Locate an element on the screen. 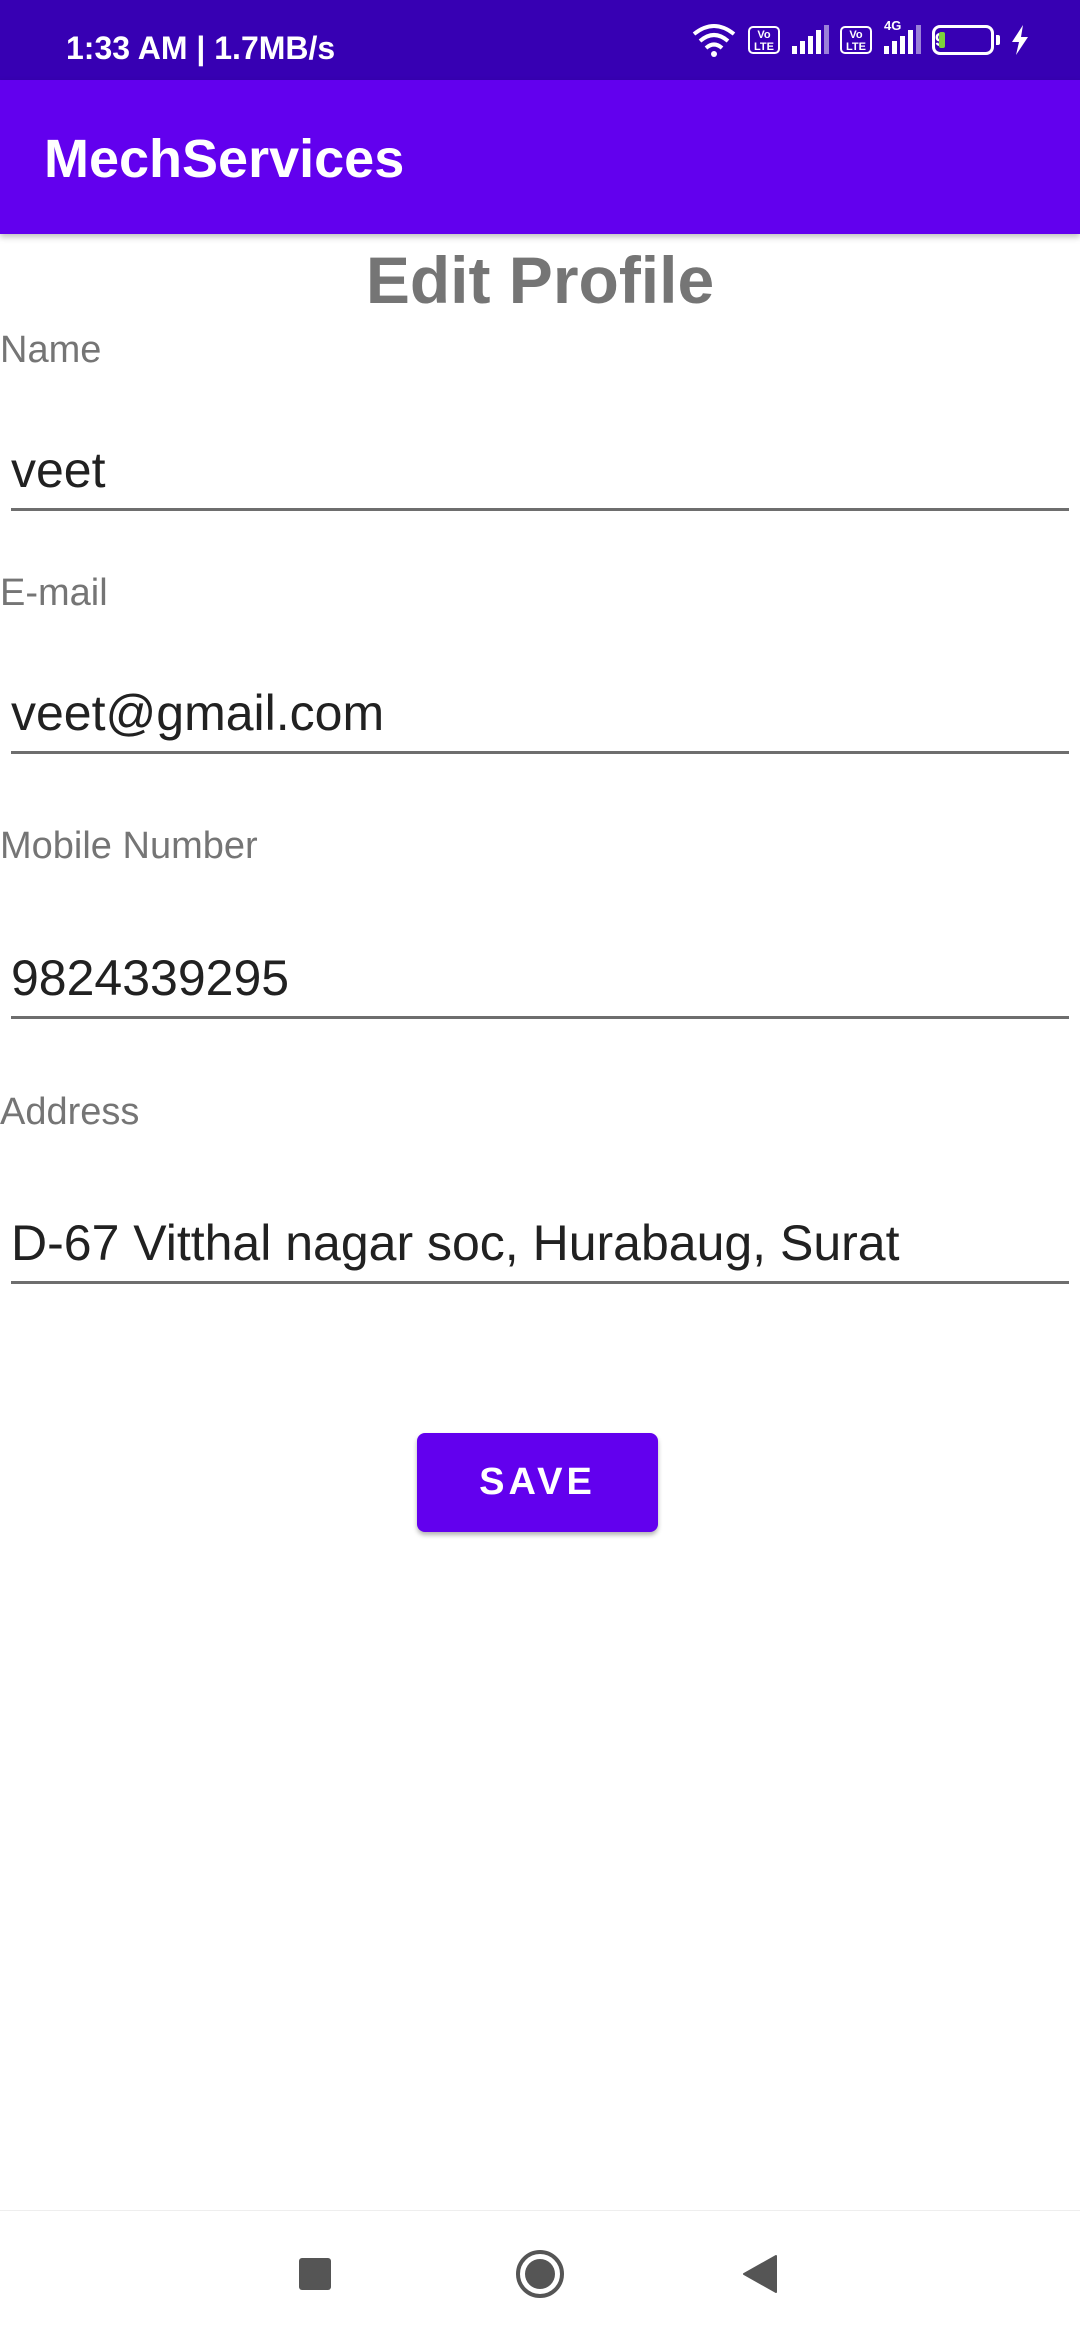 This screenshot has height=2341, width=1080. status-icons: Vo LTE Vo LTE 4G 9 is located at coordinates (855, 39).